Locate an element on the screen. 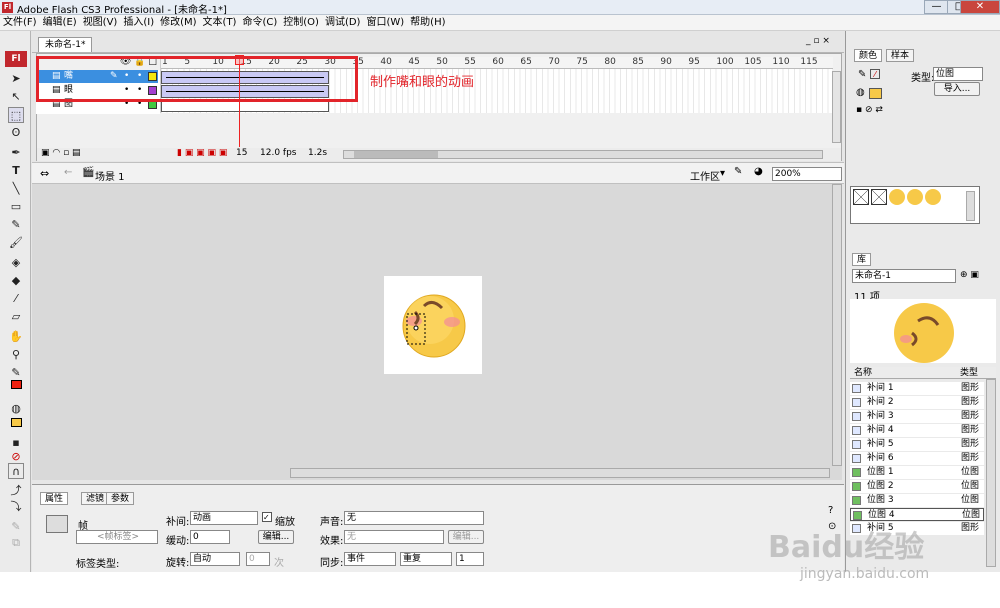 This screenshot has height=608, width=1000. col-type: 类型 is located at coordinates (969, 373).